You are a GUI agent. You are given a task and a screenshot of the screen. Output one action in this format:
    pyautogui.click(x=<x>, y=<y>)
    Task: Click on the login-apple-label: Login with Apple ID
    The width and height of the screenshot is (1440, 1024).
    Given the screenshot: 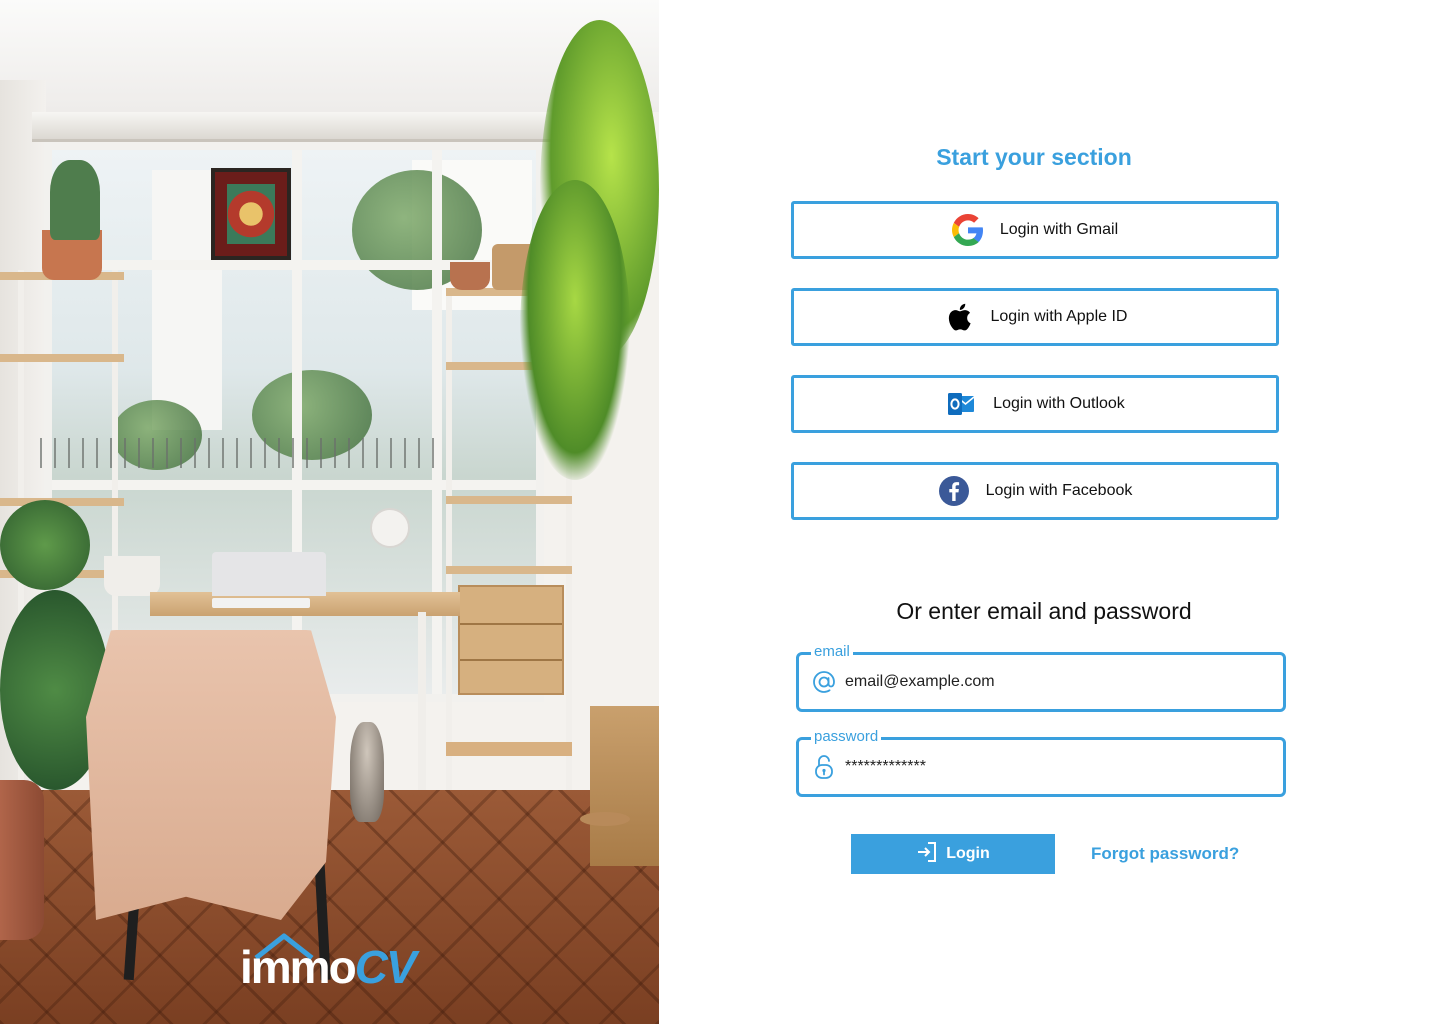 What is the action you would take?
    pyautogui.click(x=1059, y=316)
    